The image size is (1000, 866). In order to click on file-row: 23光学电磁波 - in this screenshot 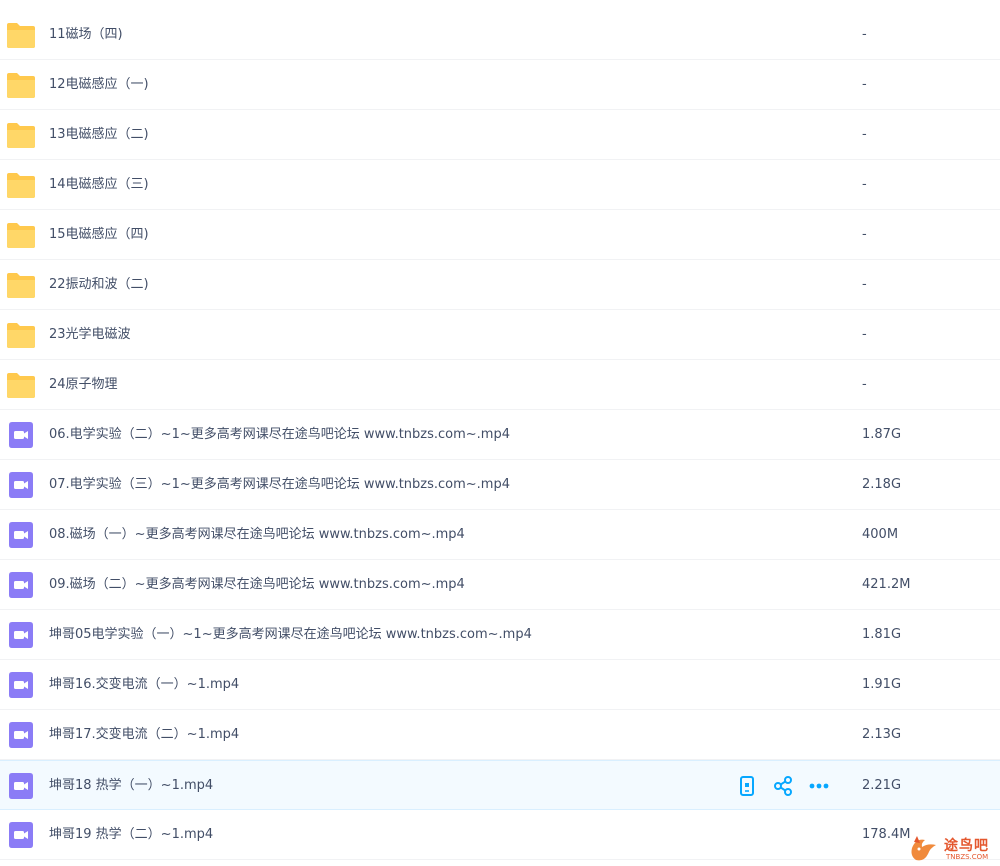, I will do `click(500, 335)`.